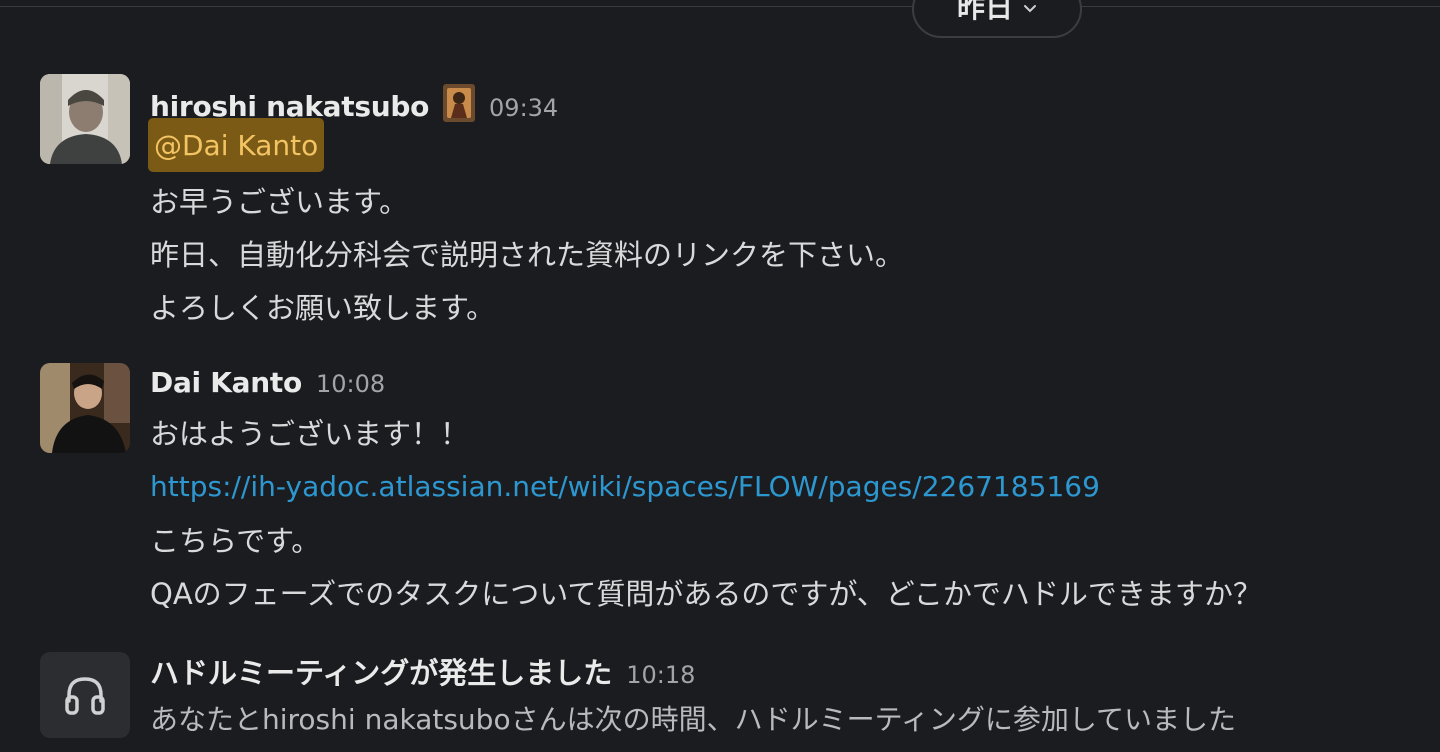 This screenshot has width=1440, height=752. Describe the element at coordinates (350, 384) in the screenshot. I see `timestamp: 10:08` at that location.